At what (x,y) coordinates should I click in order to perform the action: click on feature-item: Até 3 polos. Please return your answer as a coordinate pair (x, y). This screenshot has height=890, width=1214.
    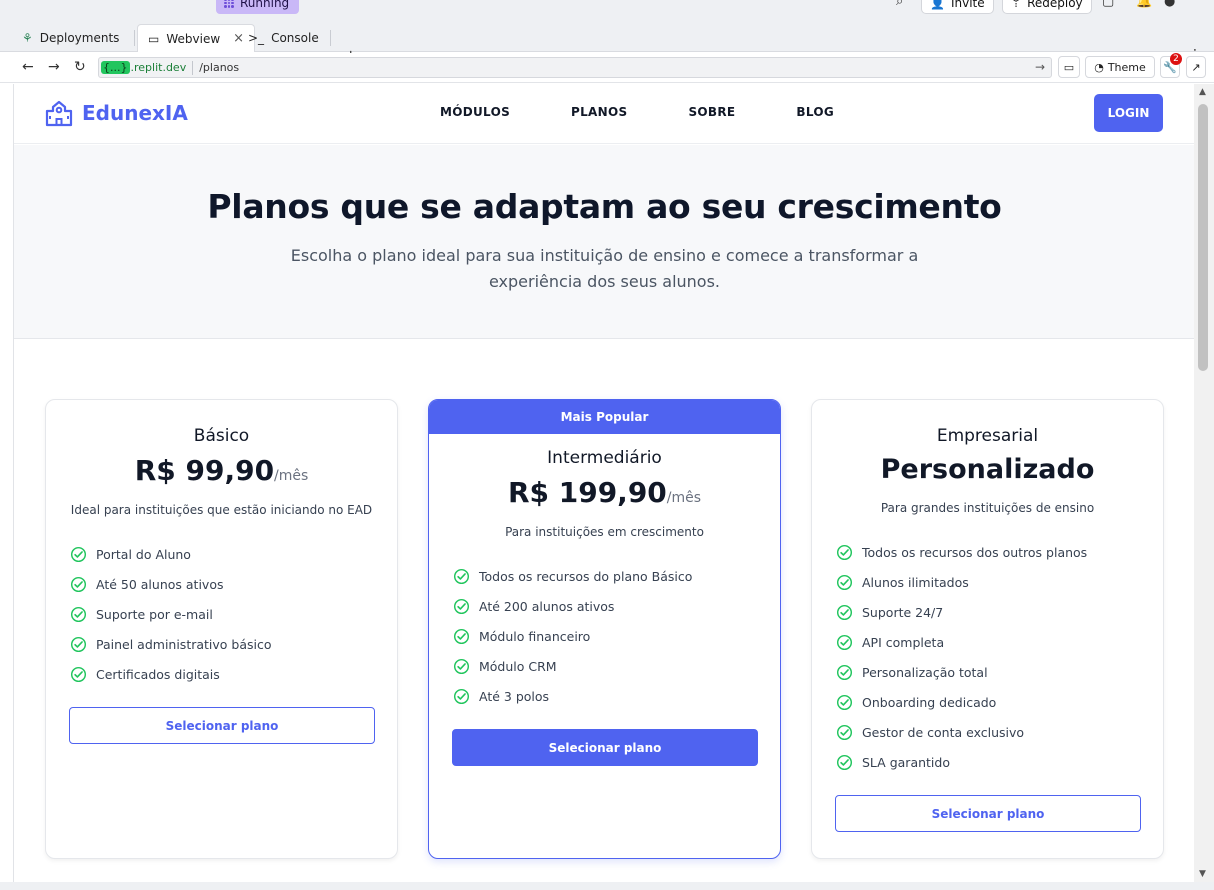
    Looking at the image, I should click on (616, 696).